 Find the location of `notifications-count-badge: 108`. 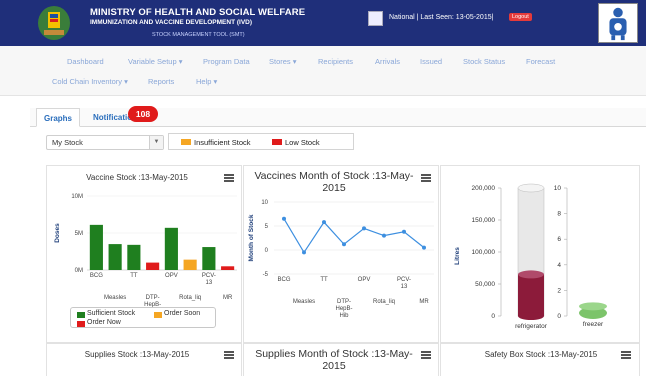

notifications-count-badge: 108 is located at coordinates (143, 114).